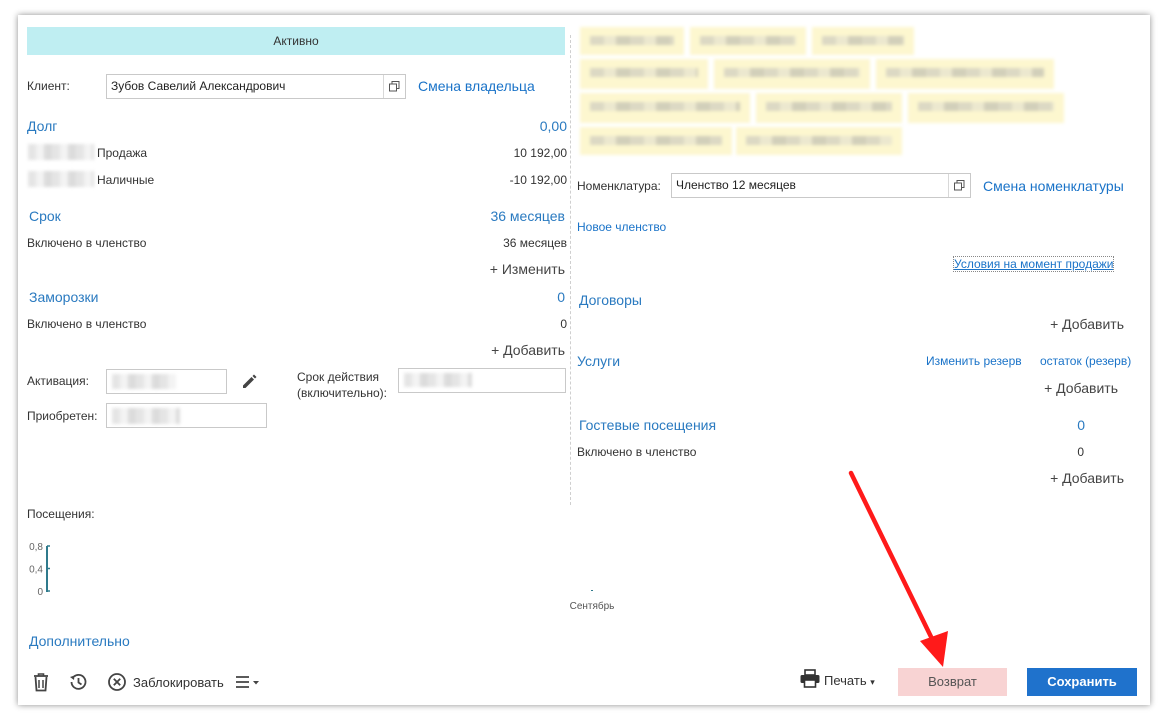 This screenshot has width=1170, height=724. What do you see at coordinates (178, 682) in the screenshot?
I see `block-button-label: Заблокировать` at bounding box center [178, 682].